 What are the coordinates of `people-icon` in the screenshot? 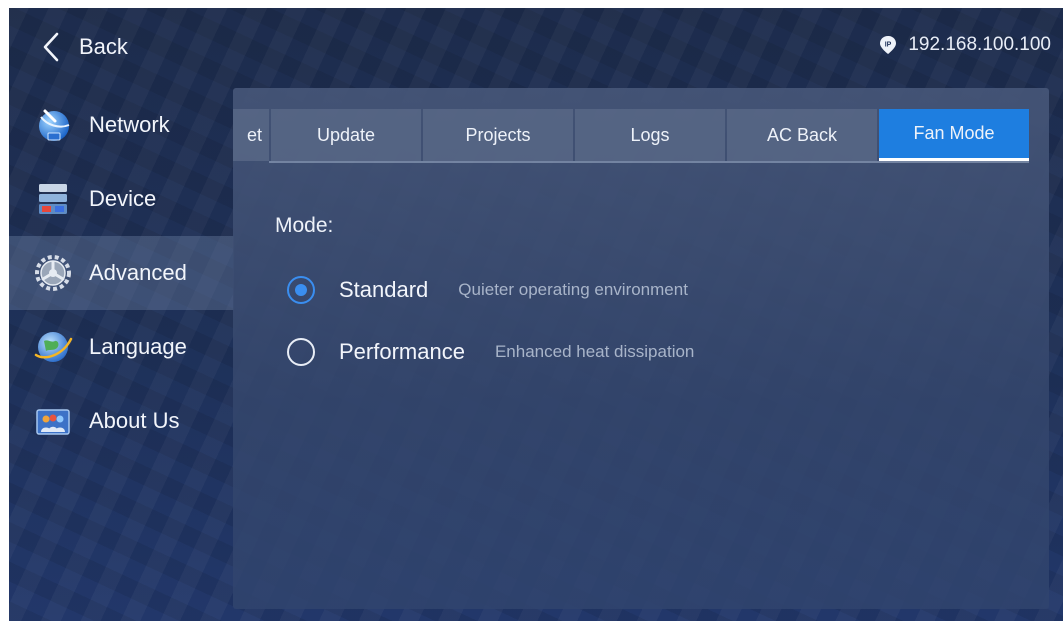 It's located at (53, 422).